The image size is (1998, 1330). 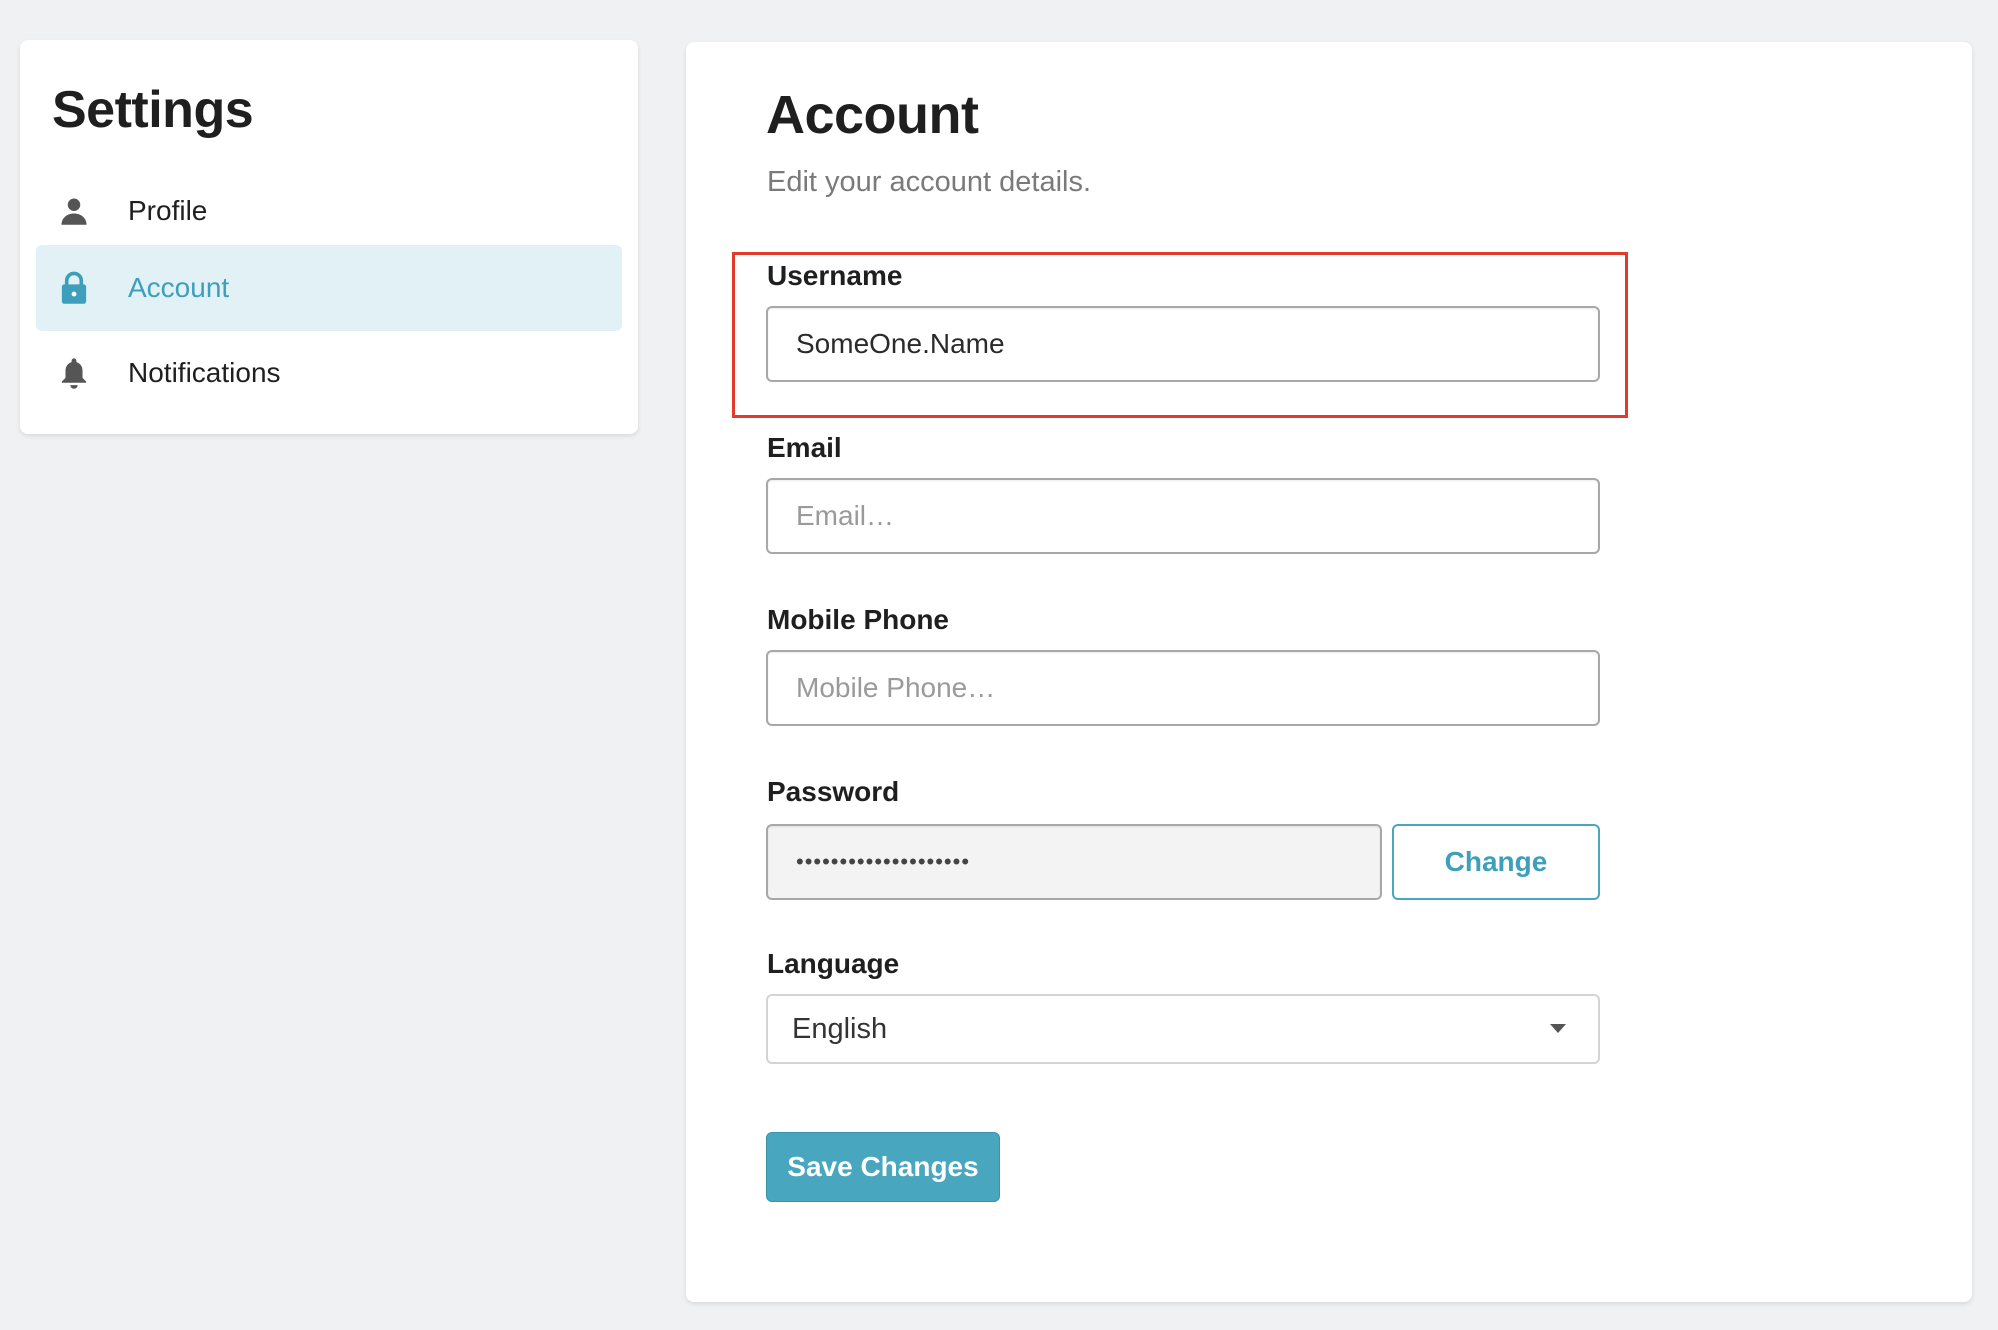 I want to click on mobile-phone-input, so click(x=1183, y=688).